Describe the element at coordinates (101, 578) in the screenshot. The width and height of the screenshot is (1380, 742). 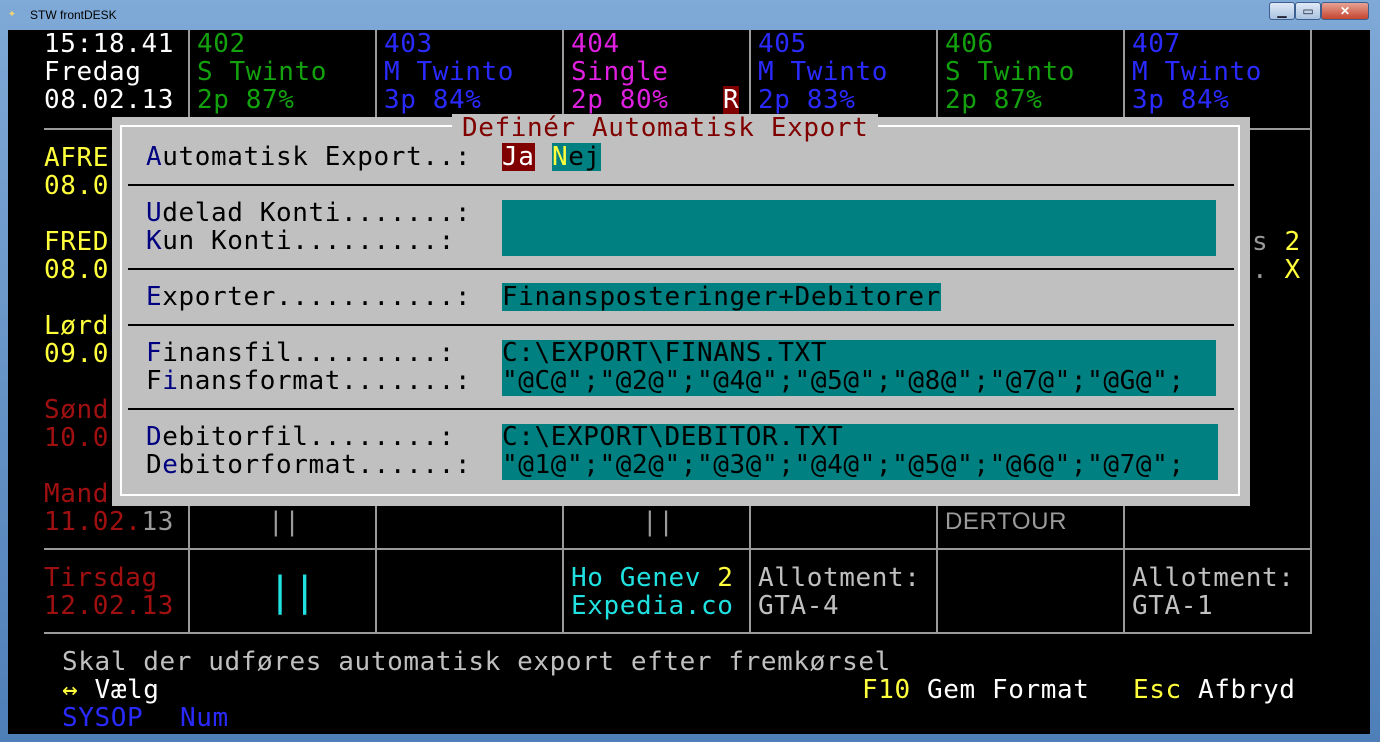
I see `day-name: Tirsdag` at that location.